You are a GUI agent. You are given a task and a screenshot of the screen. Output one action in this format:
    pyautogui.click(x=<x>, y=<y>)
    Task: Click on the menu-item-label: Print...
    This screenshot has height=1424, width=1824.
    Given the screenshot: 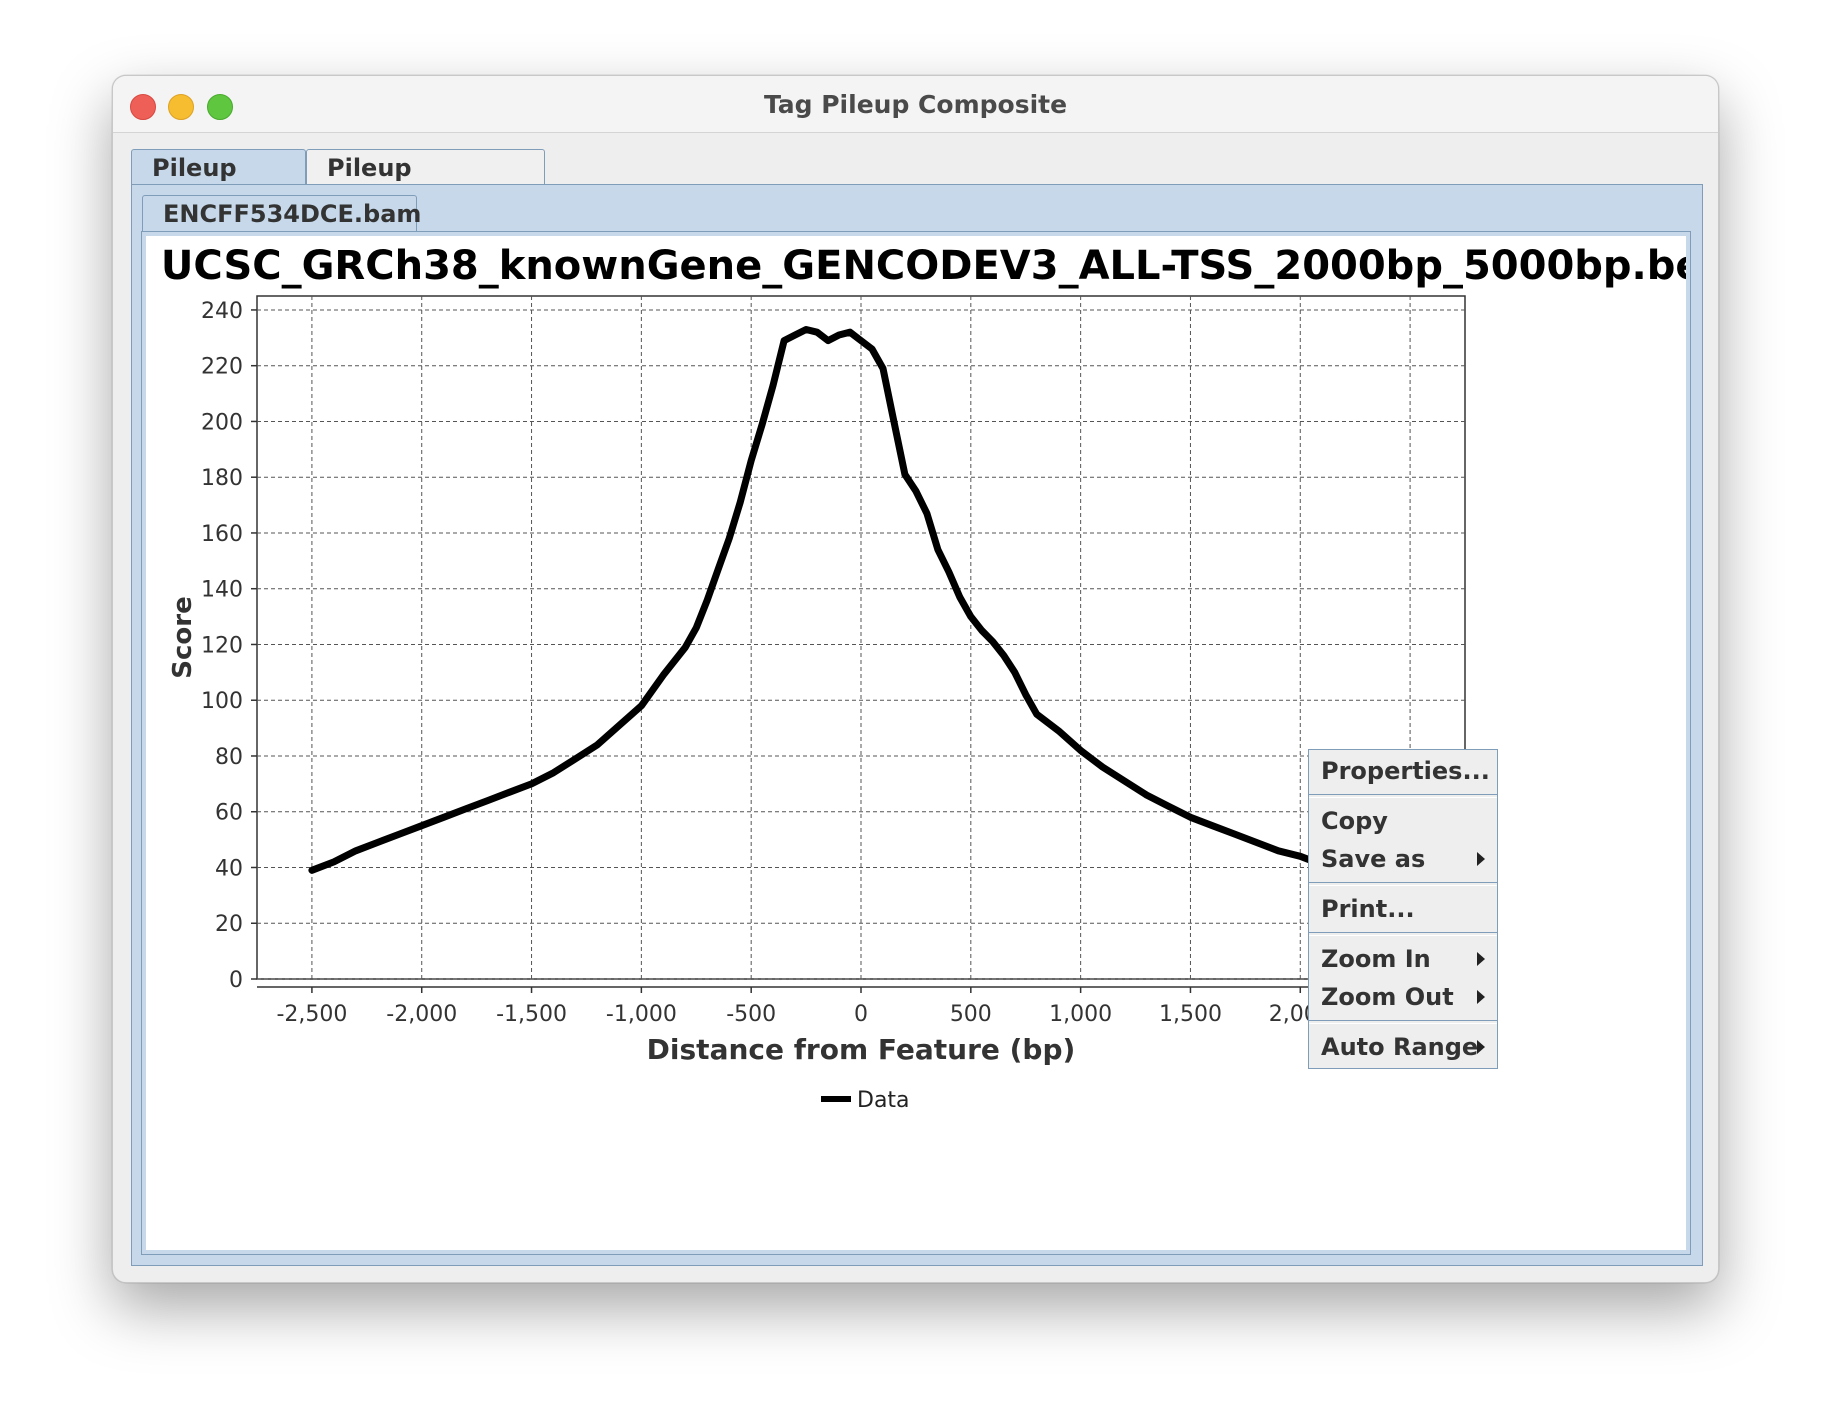 What is the action you would take?
    pyautogui.click(x=1368, y=909)
    